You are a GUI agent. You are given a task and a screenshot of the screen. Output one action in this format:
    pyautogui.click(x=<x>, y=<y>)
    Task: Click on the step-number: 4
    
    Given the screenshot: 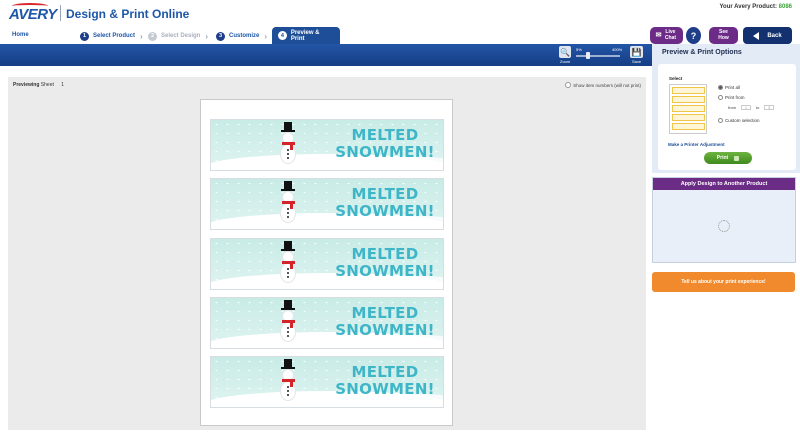 What is the action you would take?
    pyautogui.click(x=282, y=35)
    